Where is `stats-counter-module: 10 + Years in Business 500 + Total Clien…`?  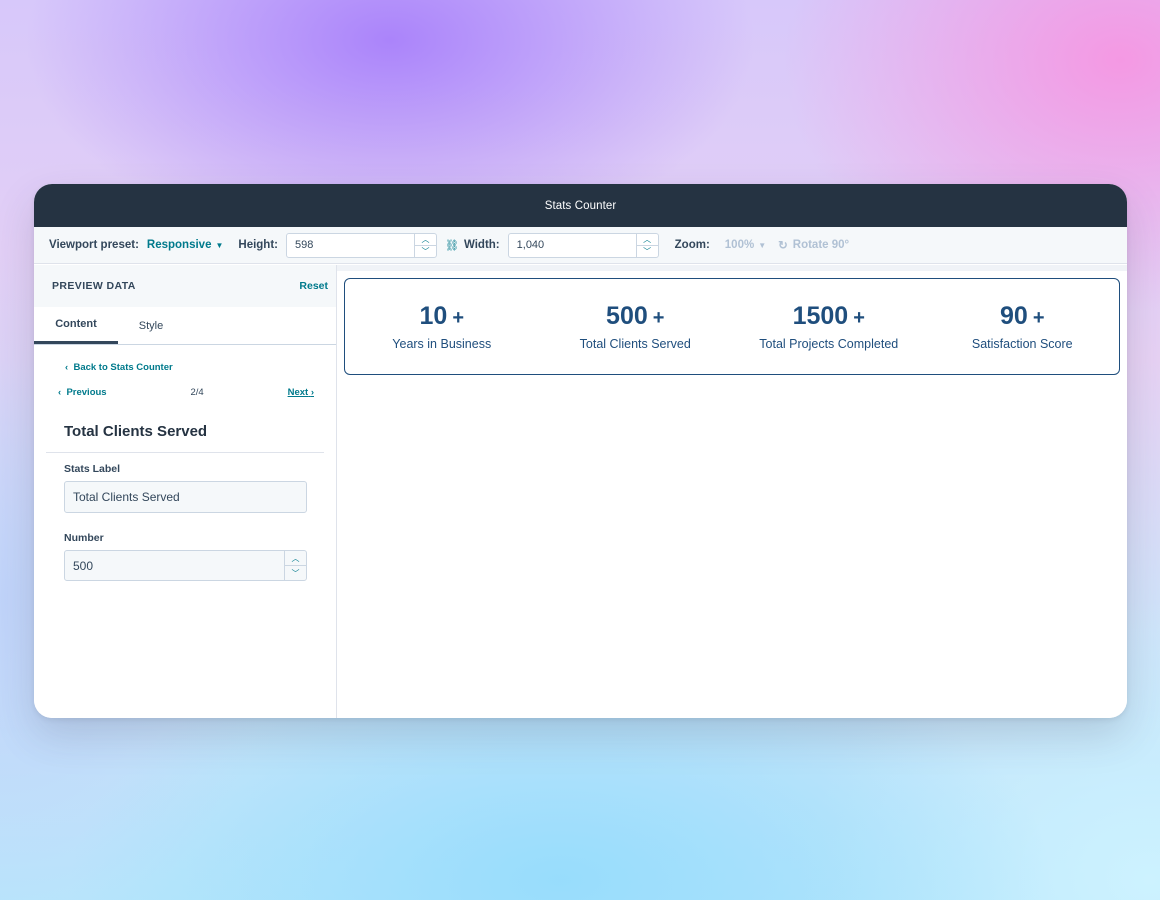 stats-counter-module: 10 + Years in Business 500 + Total Clien… is located at coordinates (732, 326).